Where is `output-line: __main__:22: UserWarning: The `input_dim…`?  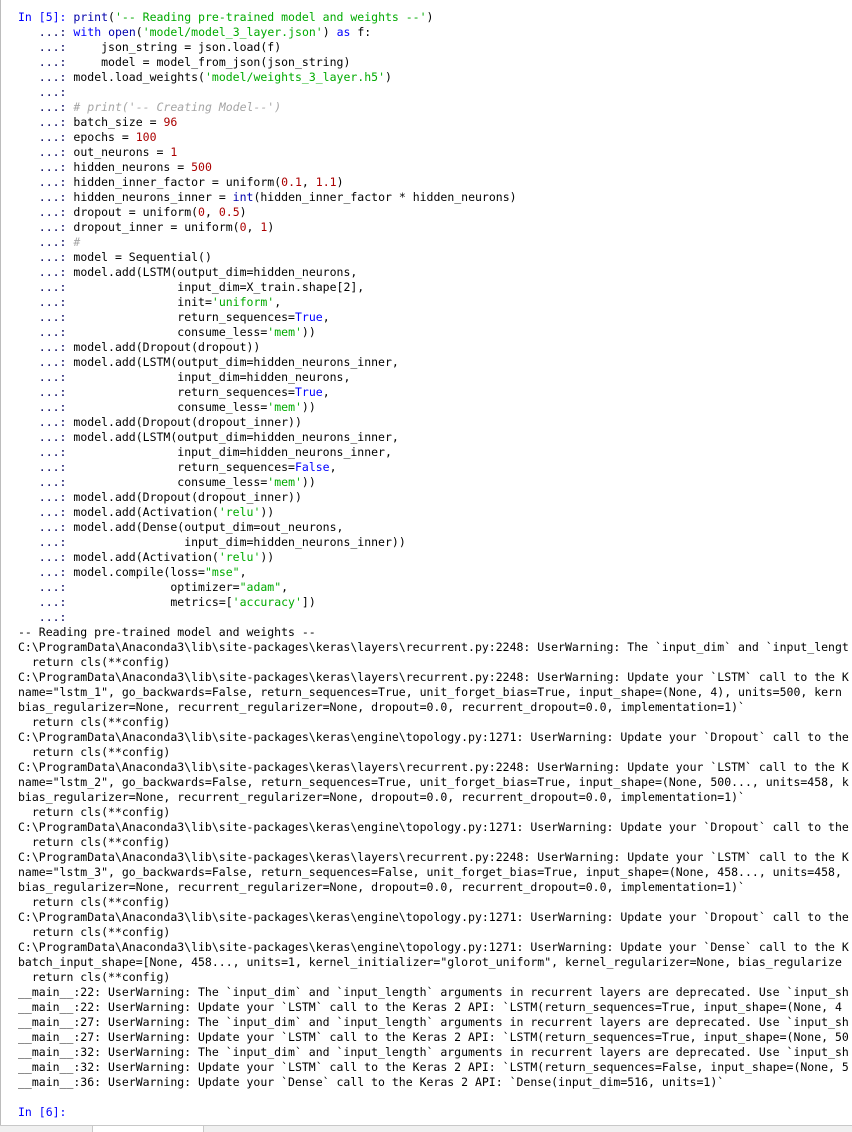 output-line: __main__:22: UserWarning: The `input_dim… is located at coordinates (433, 992).